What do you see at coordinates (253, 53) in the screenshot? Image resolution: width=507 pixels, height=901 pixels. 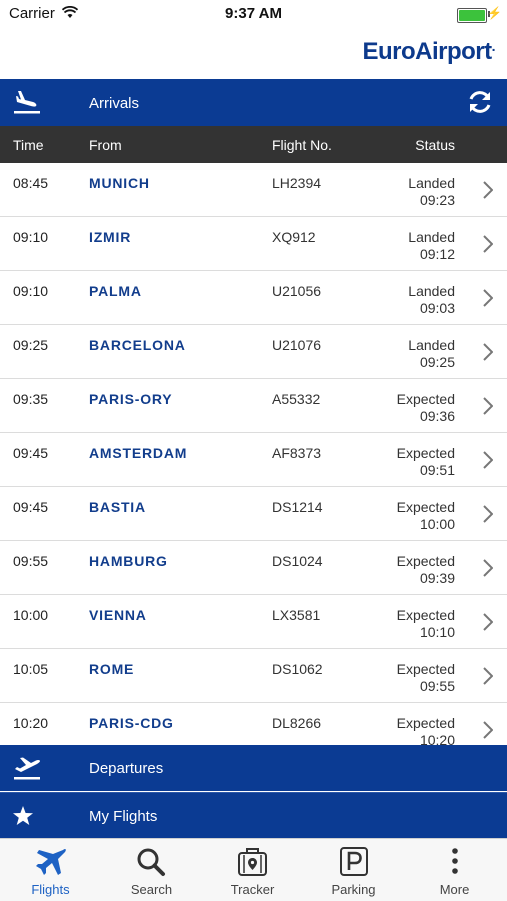 I see `brand-header: EuroAirport.` at bounding box center [253, 53].